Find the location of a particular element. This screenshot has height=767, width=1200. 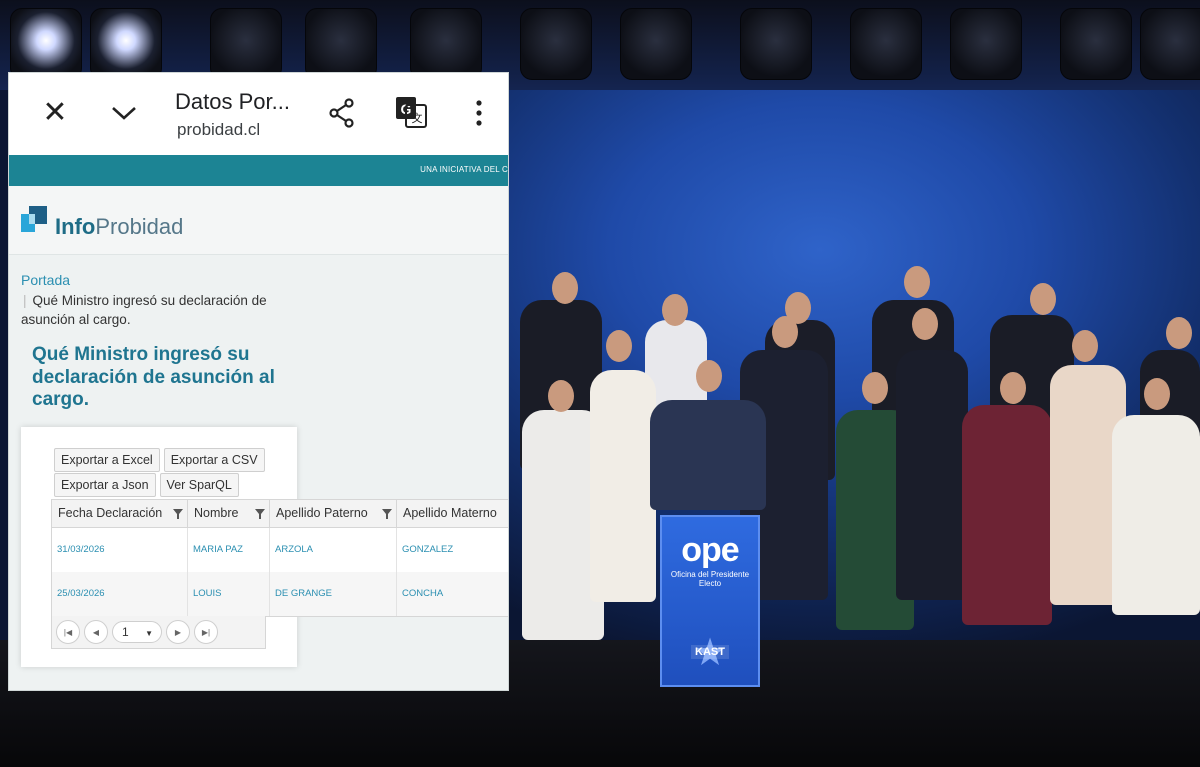

cell-nombre: MARIA PAZ is located at coordinates (229, 550).